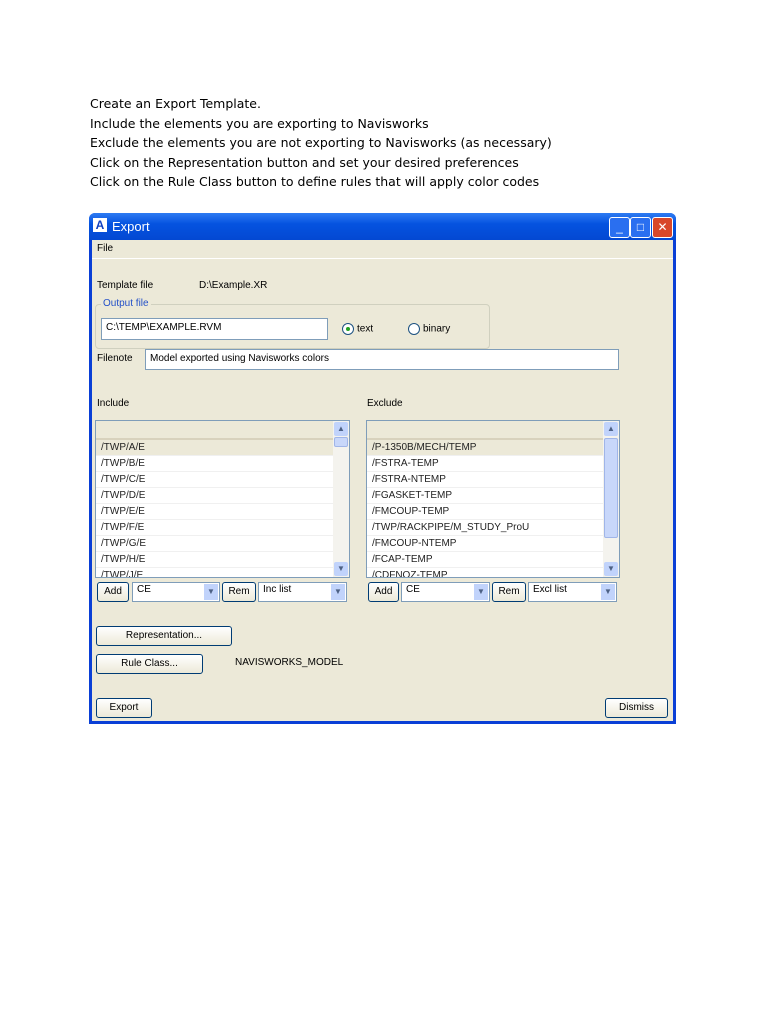  What do you see at coordinates (485, 480) in the screenshot?
I see `list-item: /FSTRA-NTEMP` at bounding box center [485, 480].